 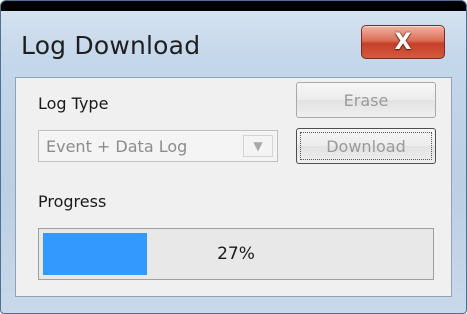 I want to click on progress-percent-text: 27%, so click(x=236, y=254).